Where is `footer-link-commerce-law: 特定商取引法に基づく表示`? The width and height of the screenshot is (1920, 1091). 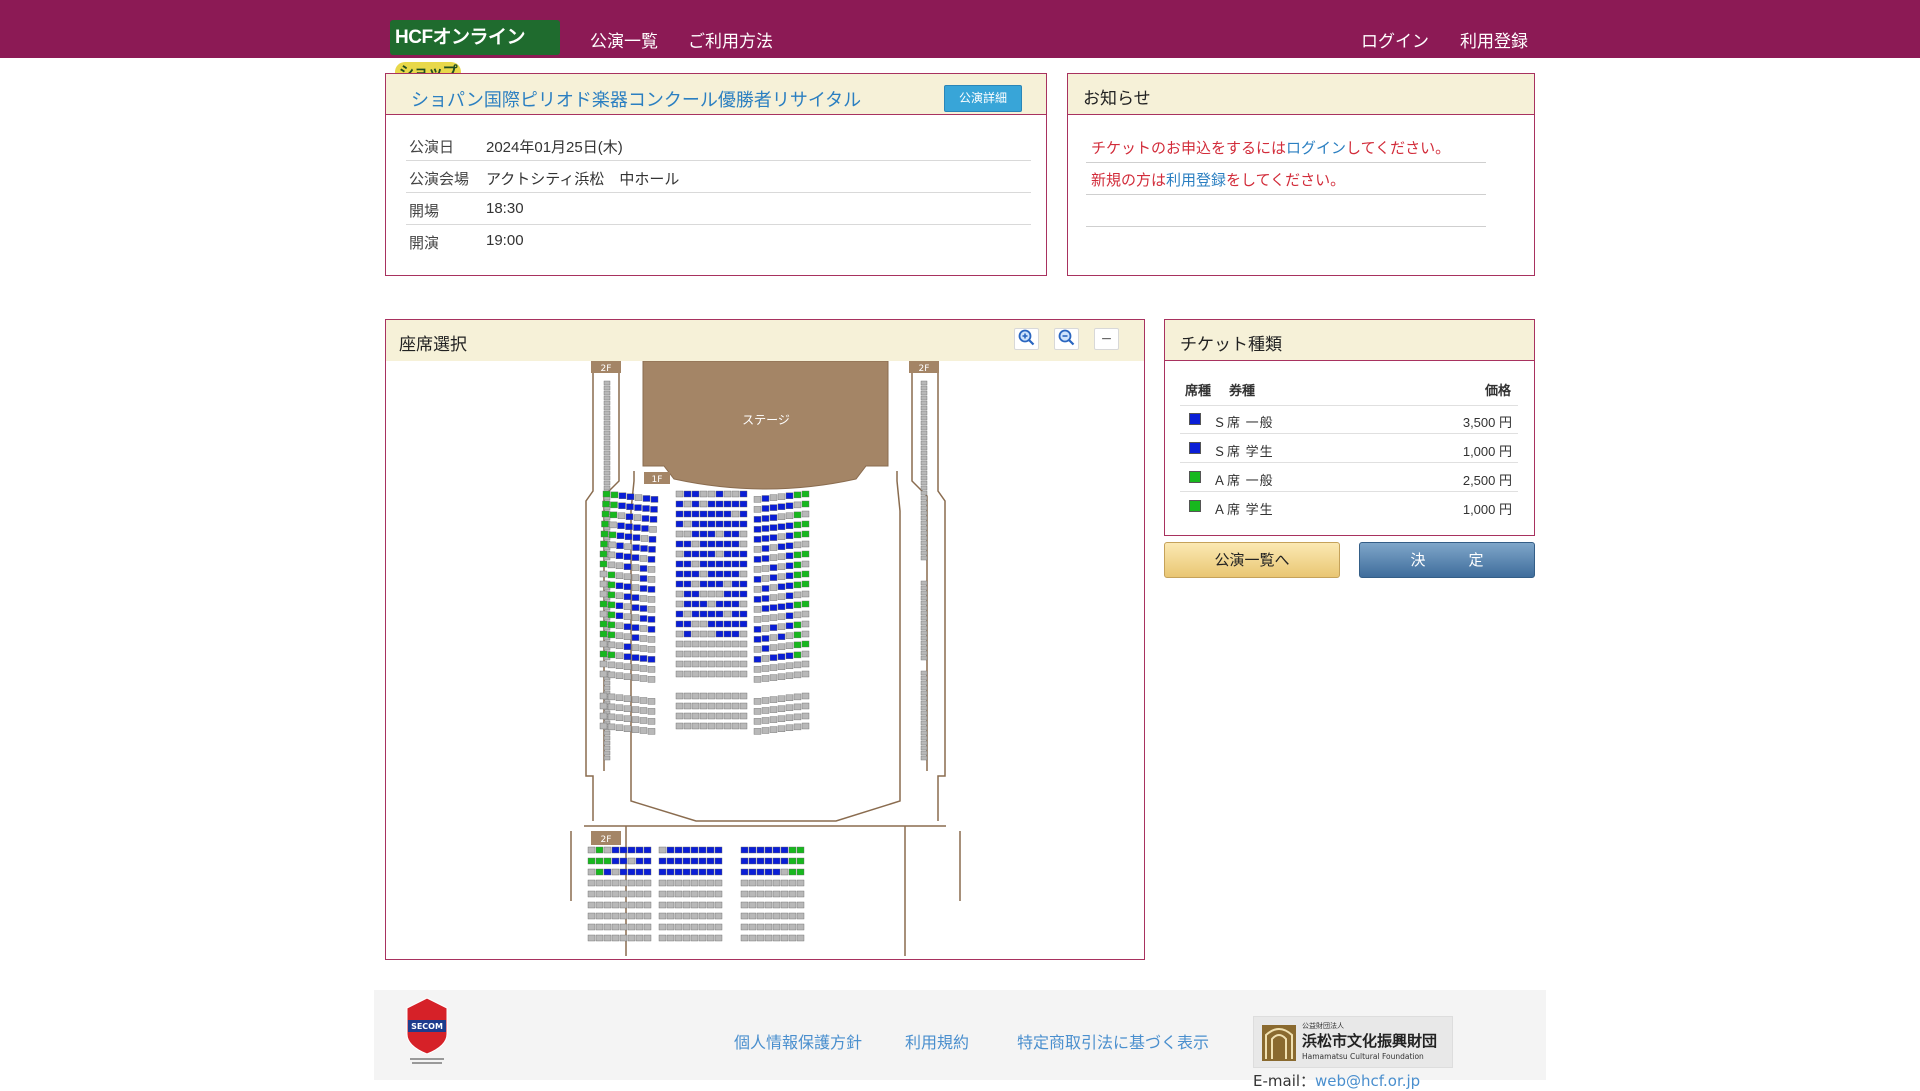
footer-link-commerce-law: 特定商取引法に基づく表示 is located at coordinates (1113, 1041).